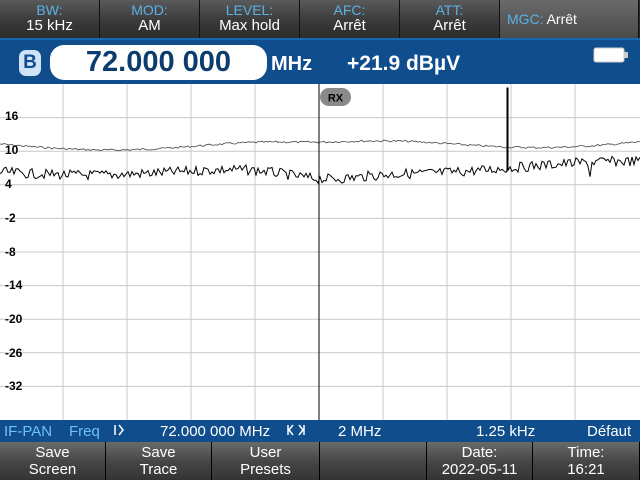  I want to click on user-presets-button: User Presets, so click(266, 461).